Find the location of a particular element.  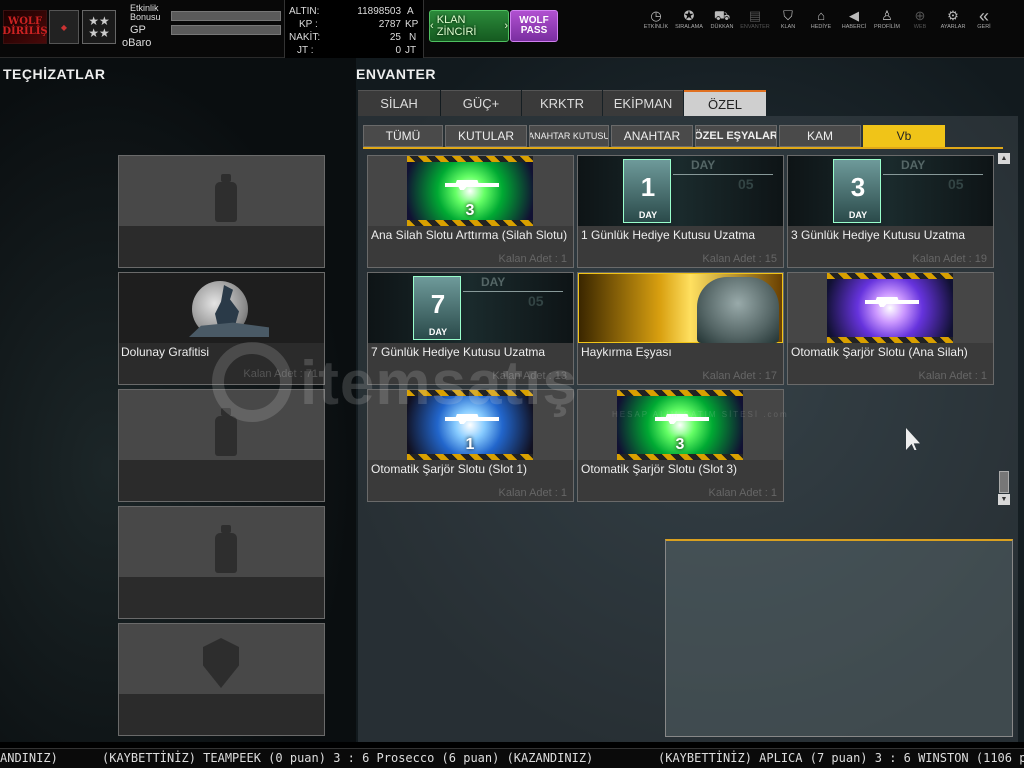

ticker-segment: ANDINIZ) is located at coordinates (29, 758).